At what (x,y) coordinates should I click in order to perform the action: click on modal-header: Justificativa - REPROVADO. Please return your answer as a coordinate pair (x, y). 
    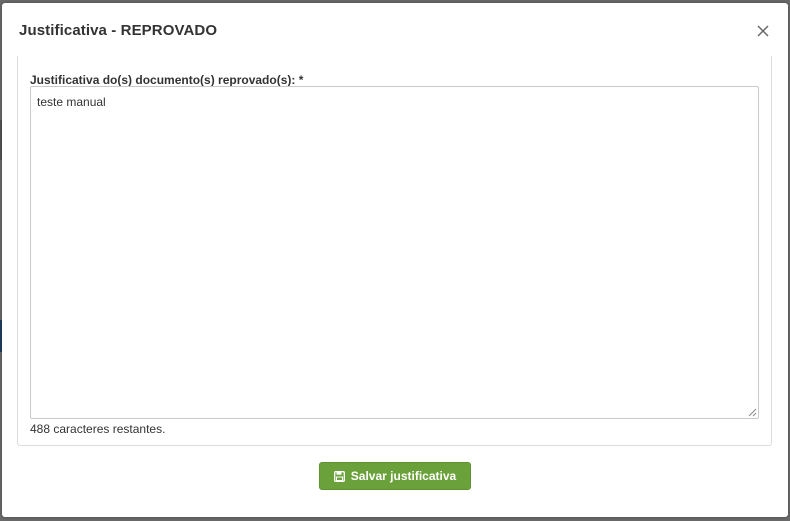
    Looking at the image, I should click on (395, 31).